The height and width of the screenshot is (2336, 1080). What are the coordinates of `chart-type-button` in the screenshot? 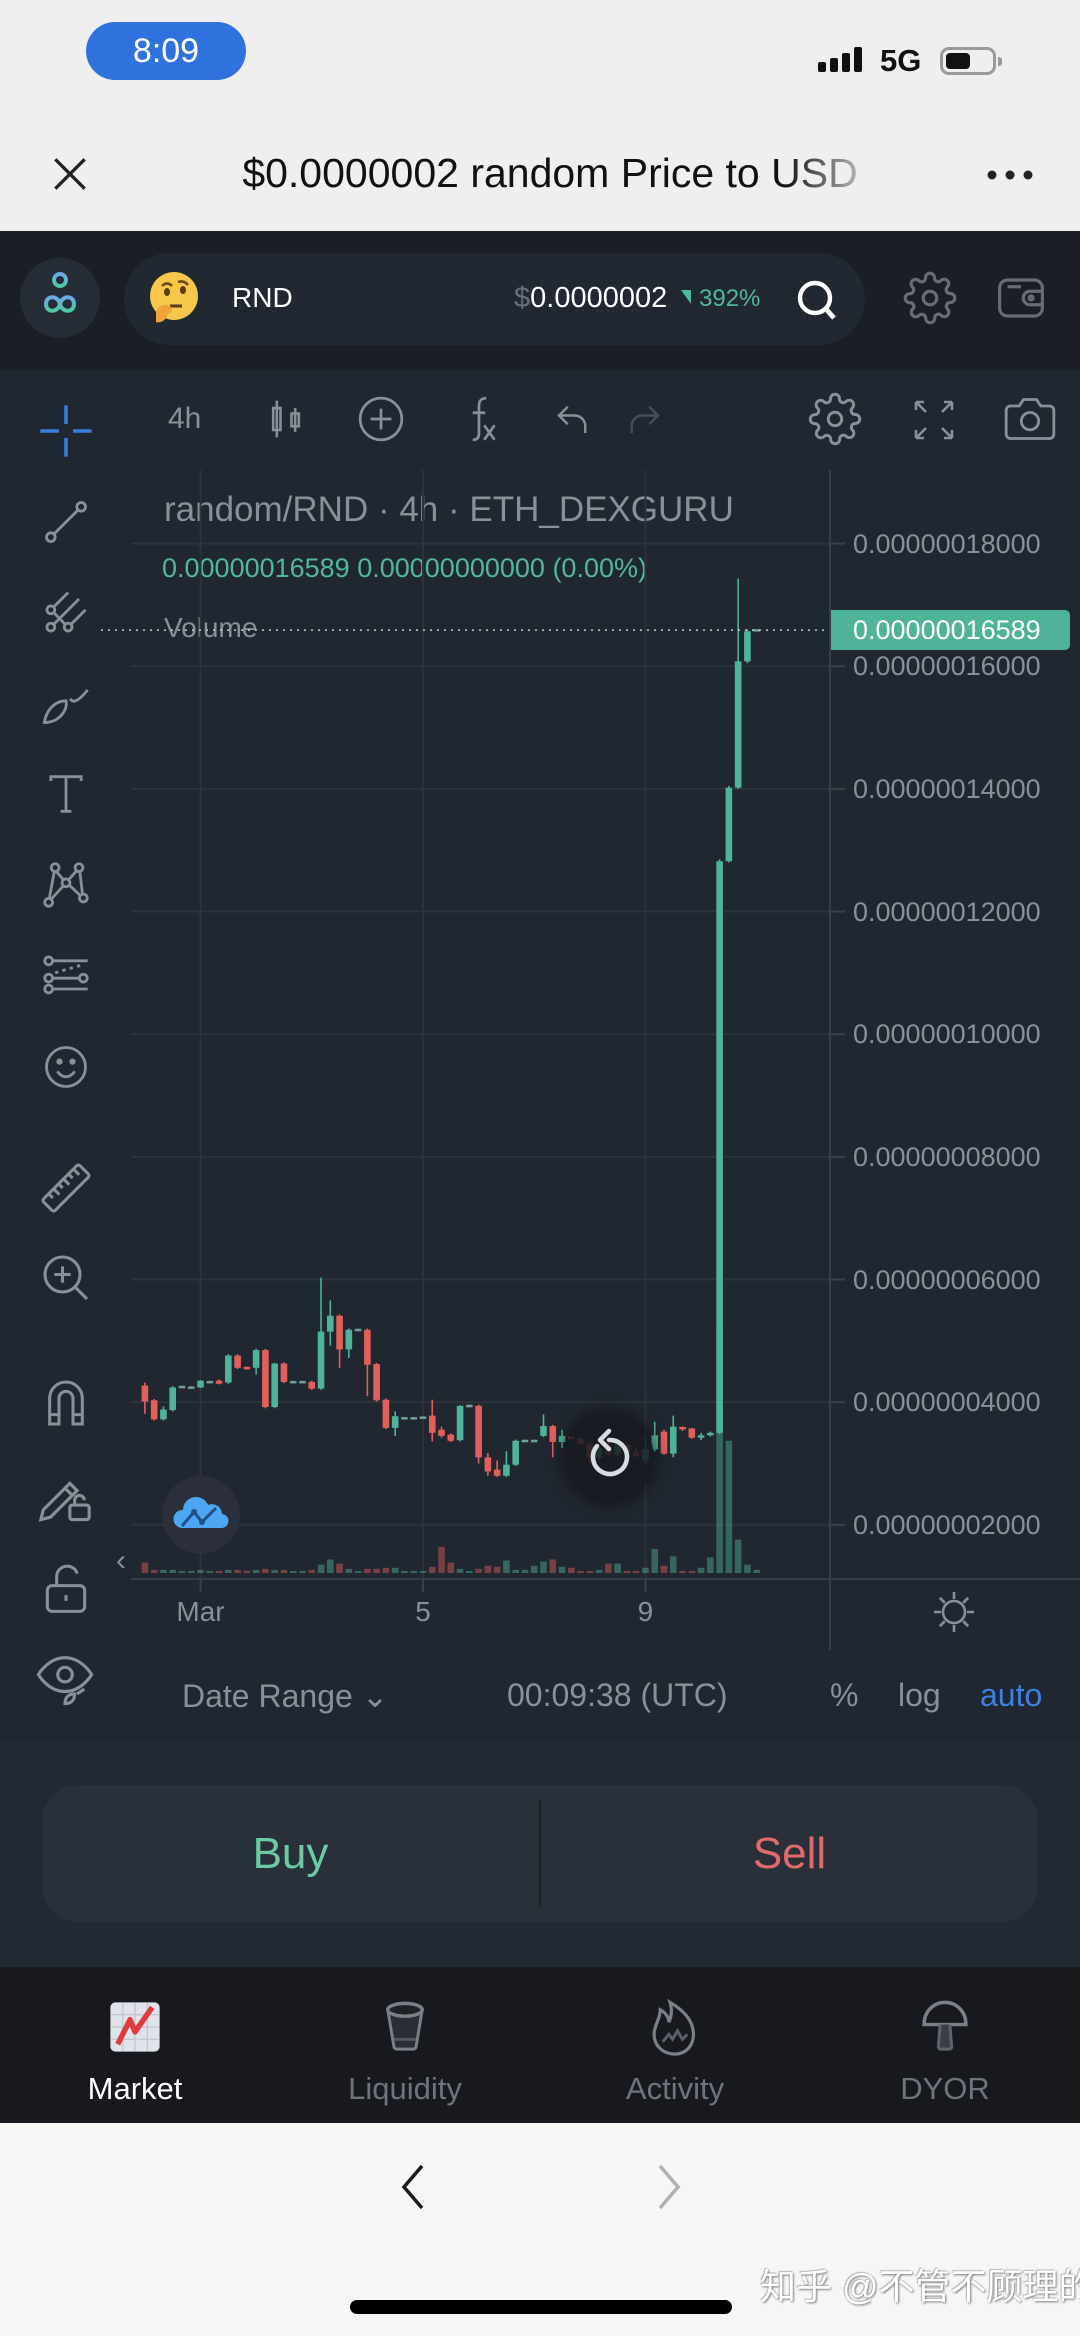 It's located at (286, 419).